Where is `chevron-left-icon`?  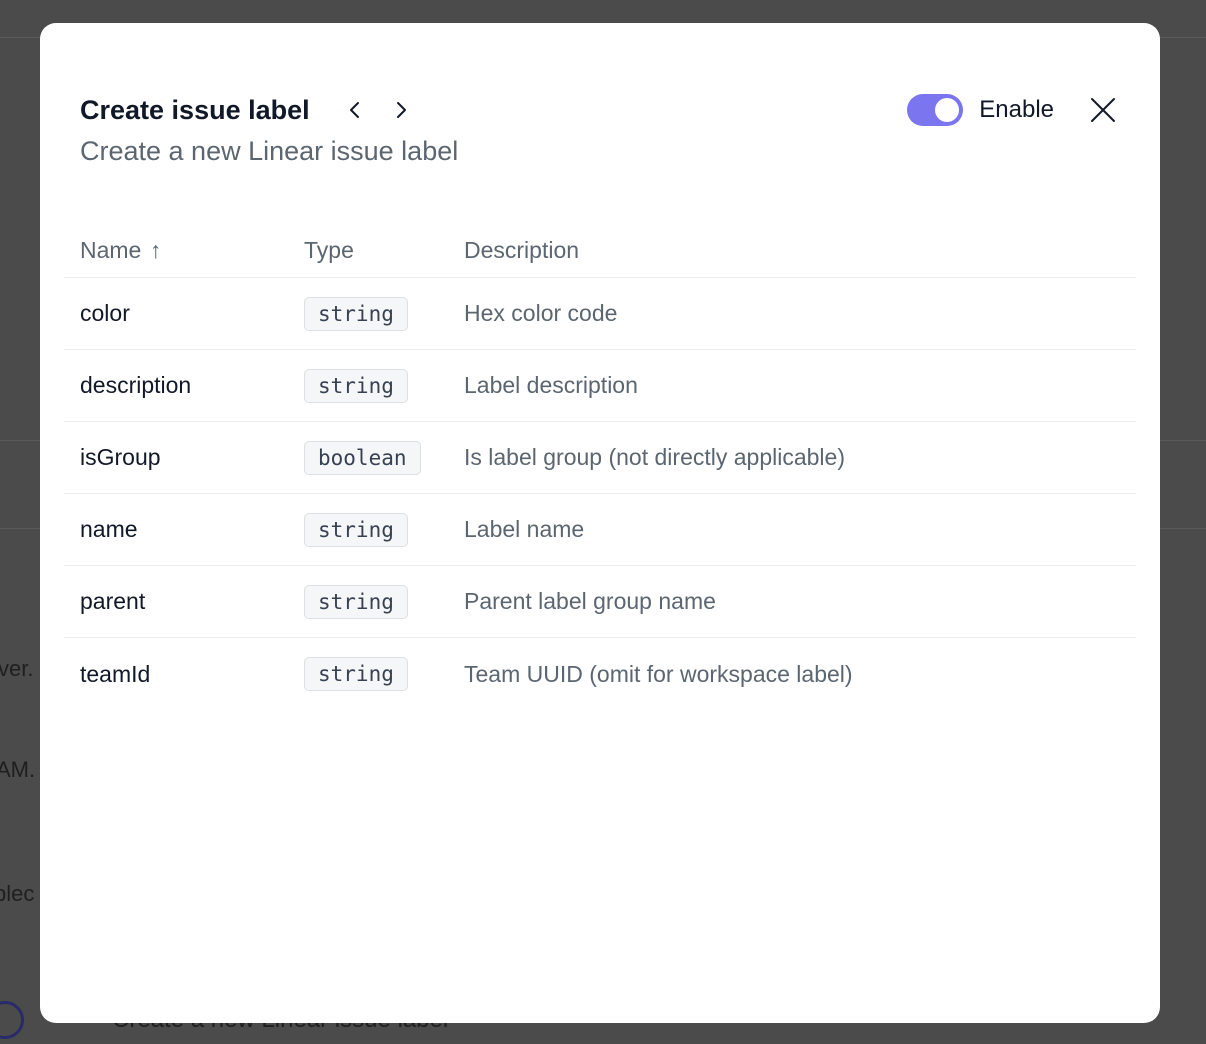 chevron-left-icon is located at coordinates (354, 110).